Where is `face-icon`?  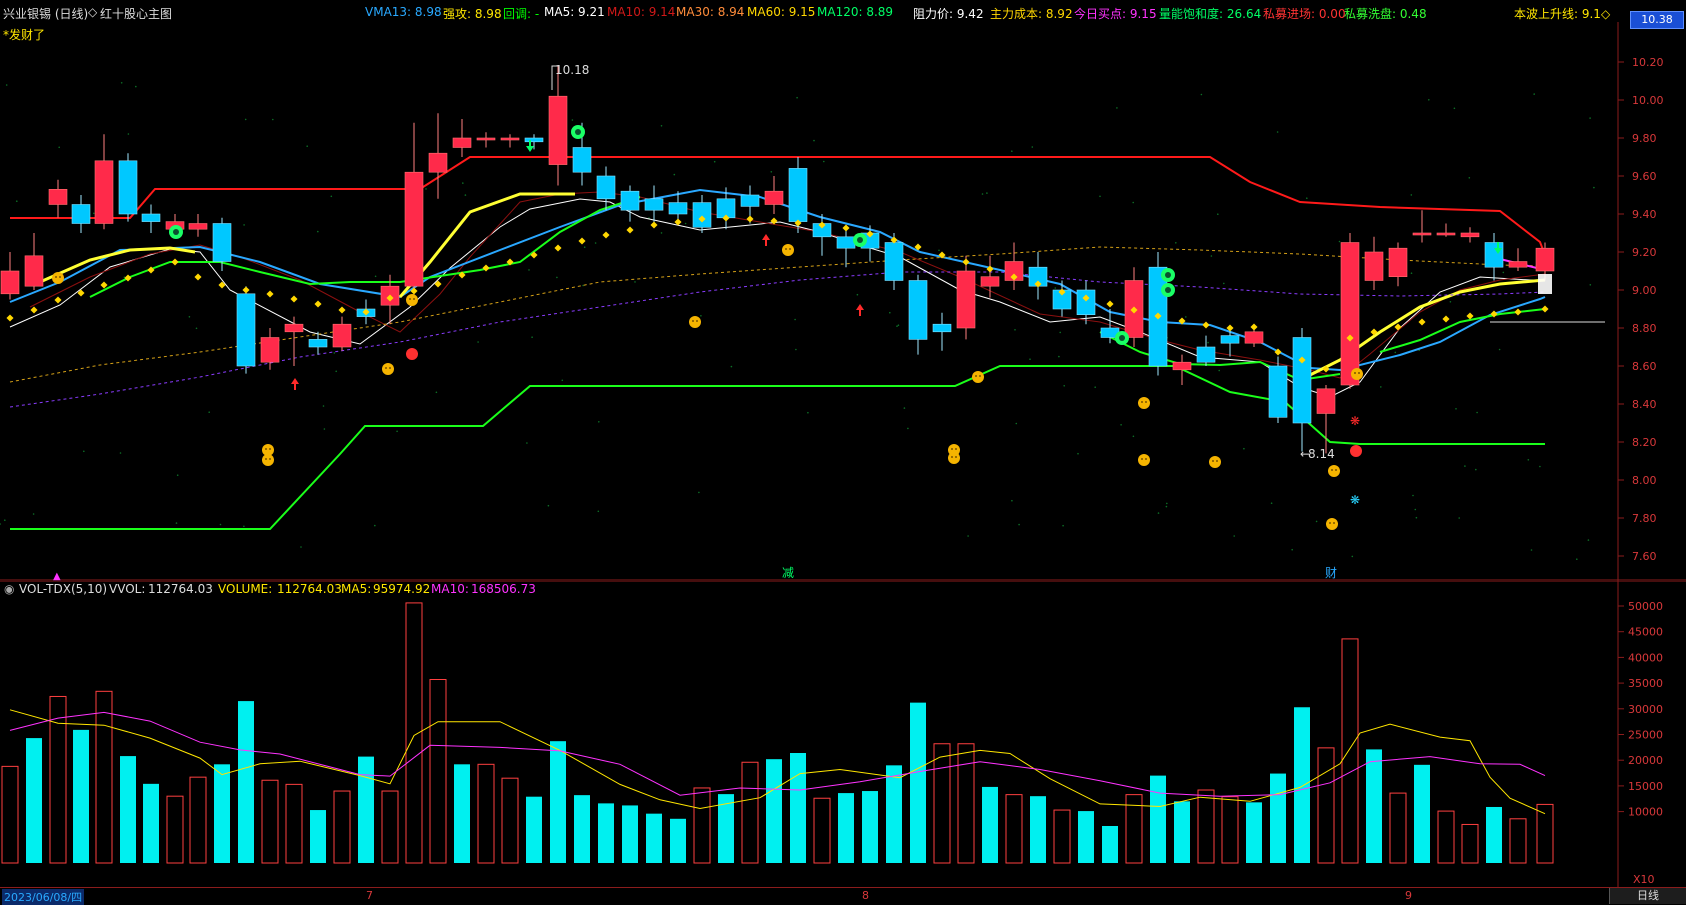 face-icon is located at coordinates (58, 278).